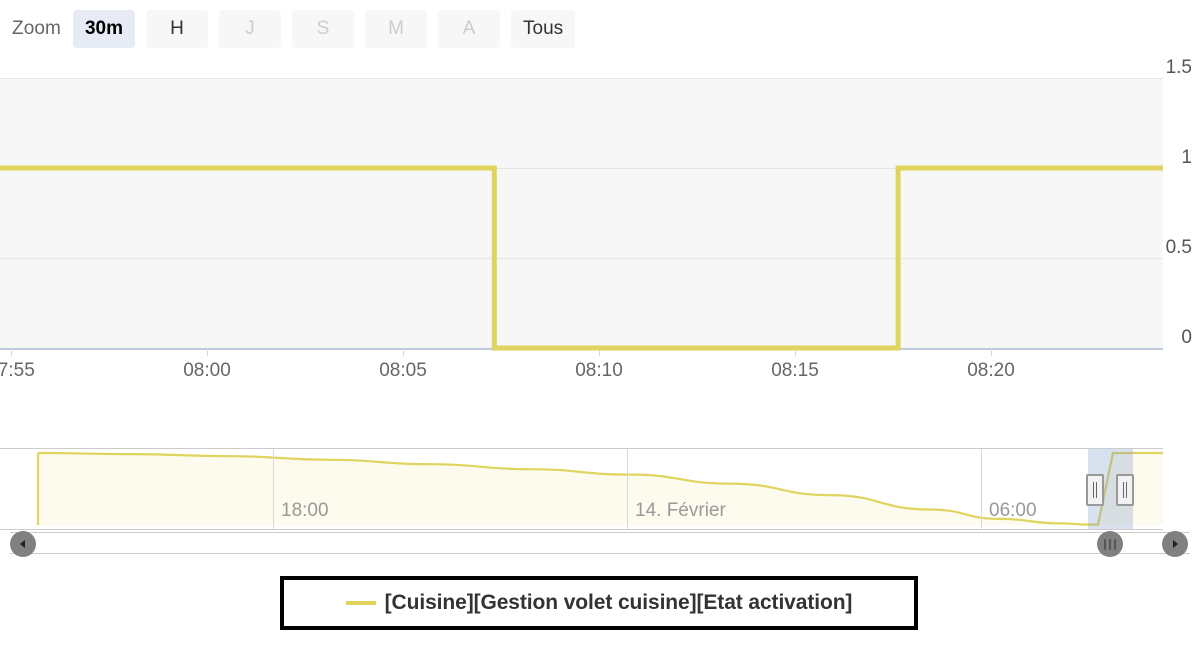 Image resolution: width=1200 pixels, height=646 pixels. I want to click on range-button-s: S, so click(323, 29).